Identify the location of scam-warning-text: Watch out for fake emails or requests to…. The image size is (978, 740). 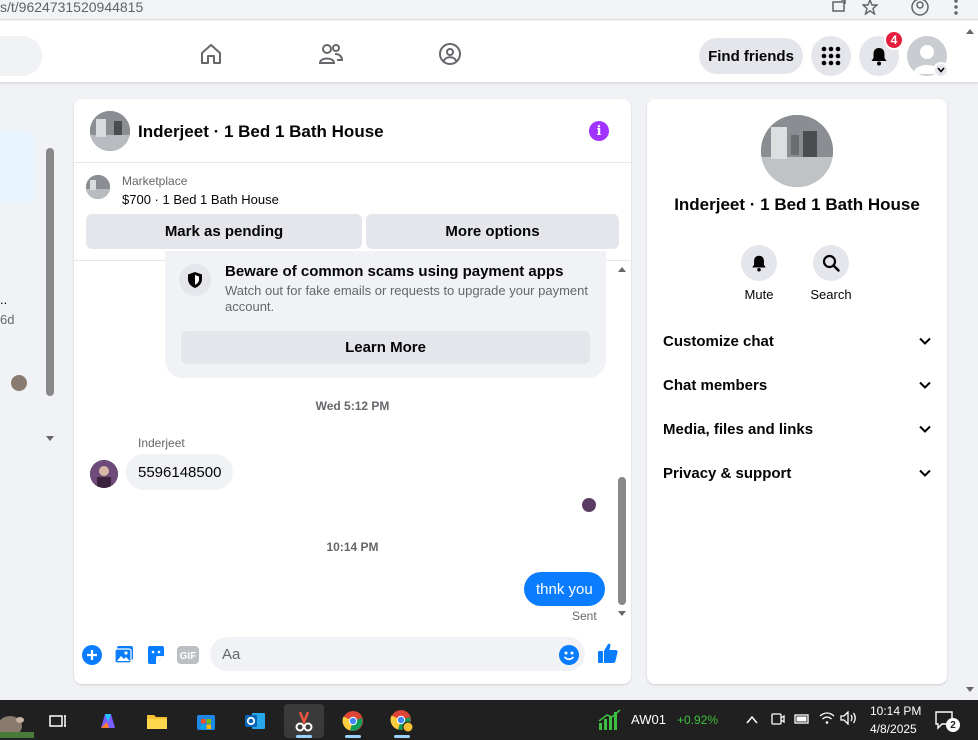
(406, 298).